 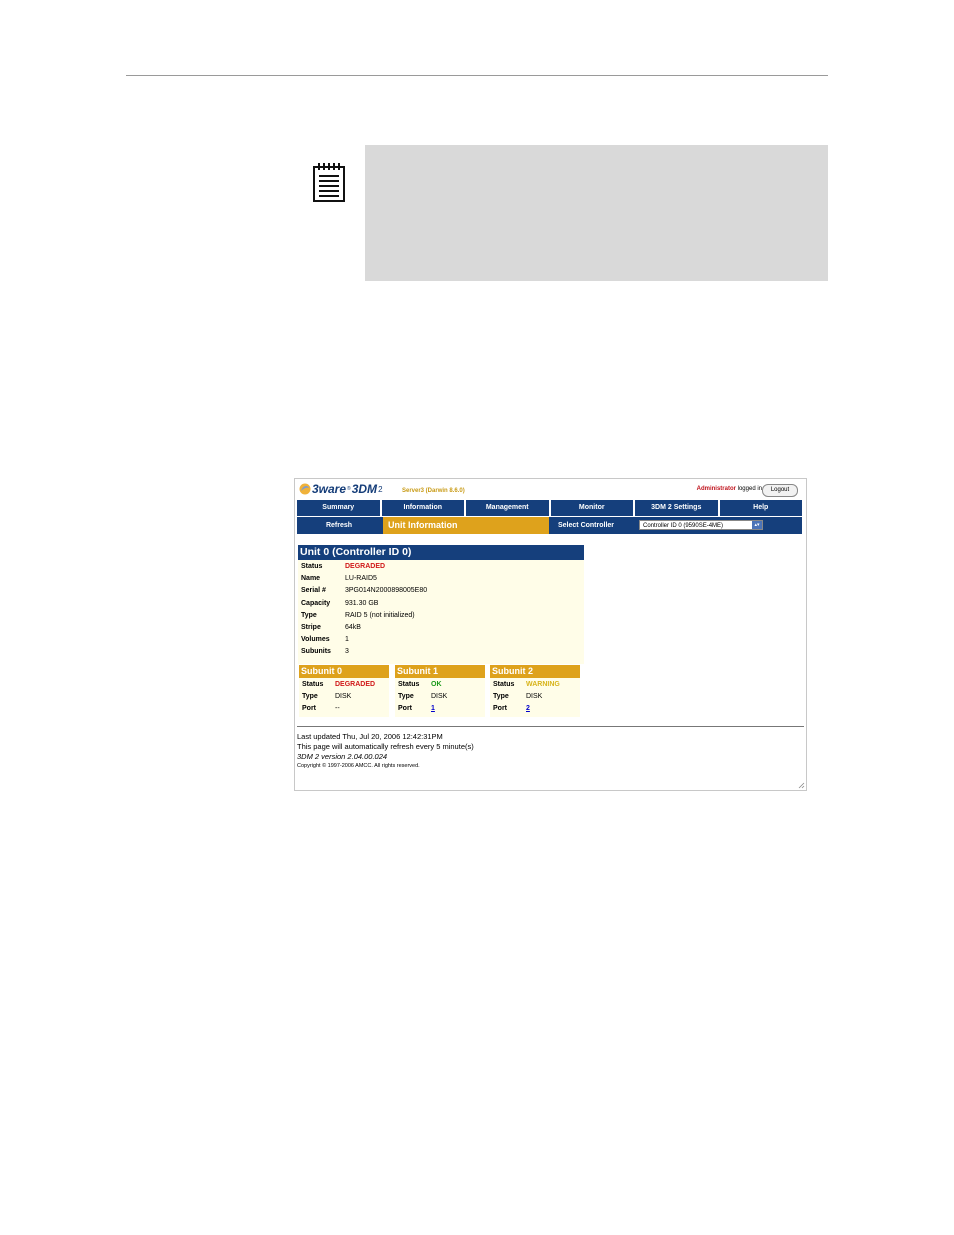 What do you see at coordinates (801, 785) in the screenshot?
I see `resize-grip-icon` at bounding box center [801, 785].